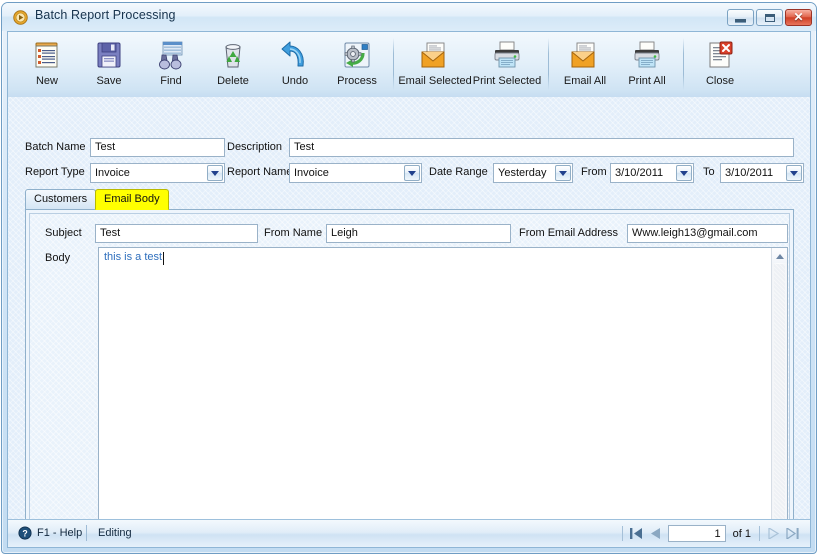 Image resolution: width=821 pixels, height=558 pixels. I want to click on scroll-track, so click(779, 397).